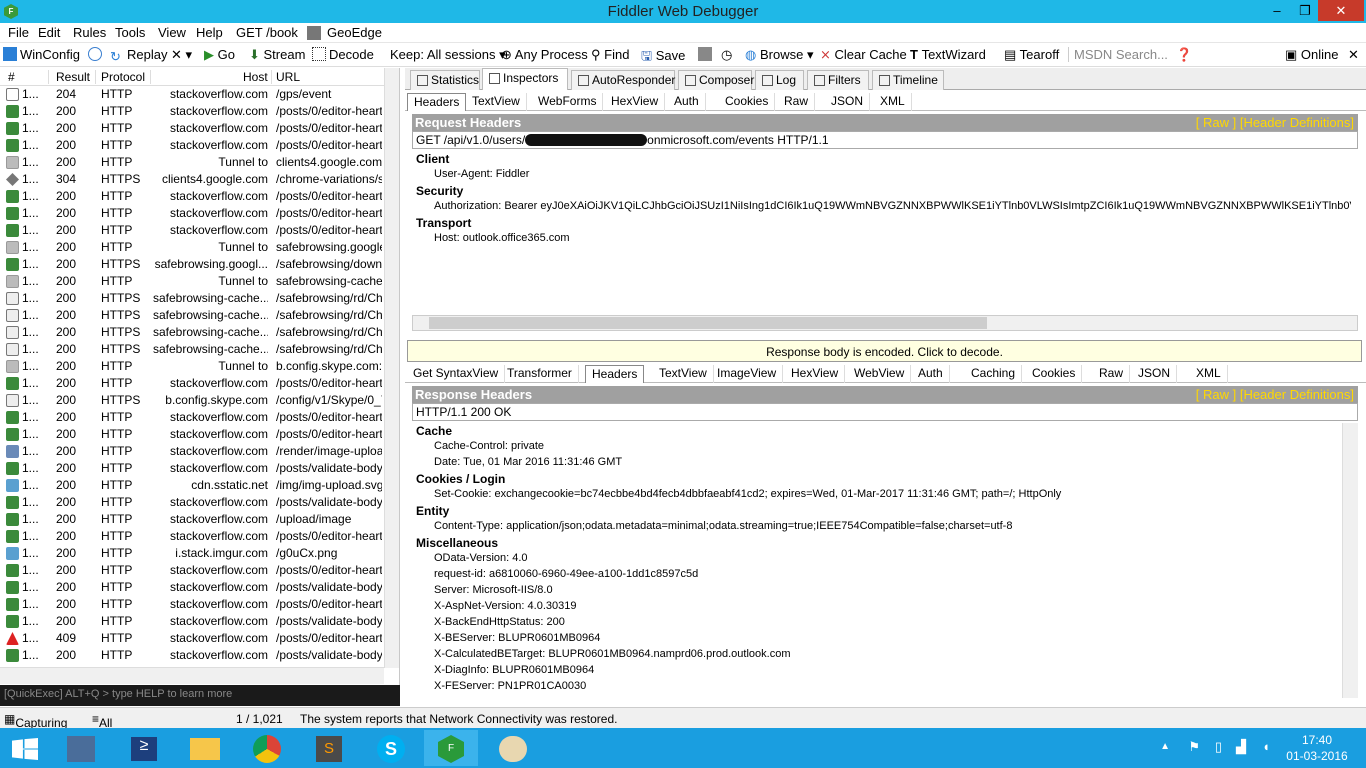  What do you see at coordinates (73, 77) in the screenshot?
I see `column-result: Result` at bounding box center [73, 77].